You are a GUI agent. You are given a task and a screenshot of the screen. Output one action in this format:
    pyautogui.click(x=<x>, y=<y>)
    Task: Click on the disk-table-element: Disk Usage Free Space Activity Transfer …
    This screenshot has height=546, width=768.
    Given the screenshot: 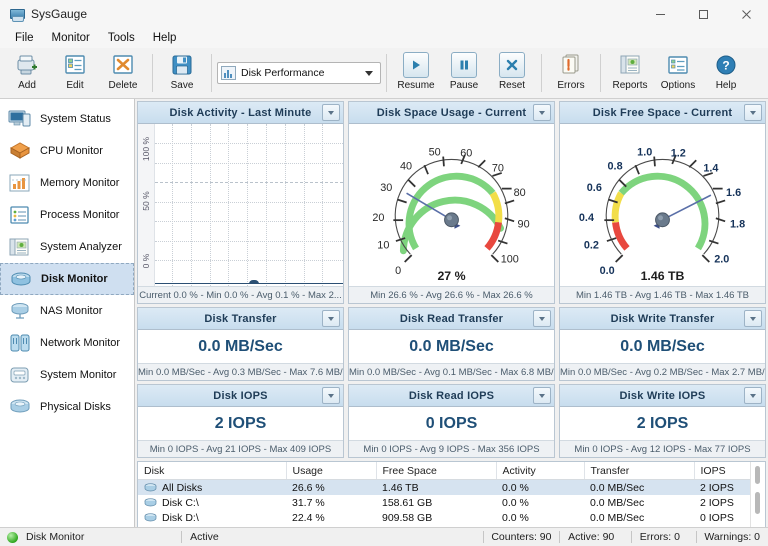 What is the action you would take?
    pyautogui.click(x=451, y=494)
    